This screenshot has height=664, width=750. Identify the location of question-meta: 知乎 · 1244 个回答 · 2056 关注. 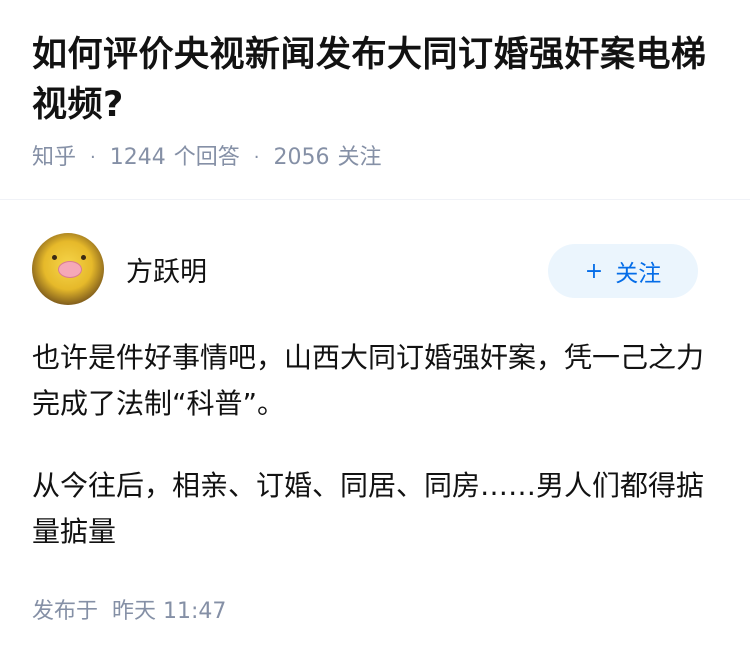
(375, 158).